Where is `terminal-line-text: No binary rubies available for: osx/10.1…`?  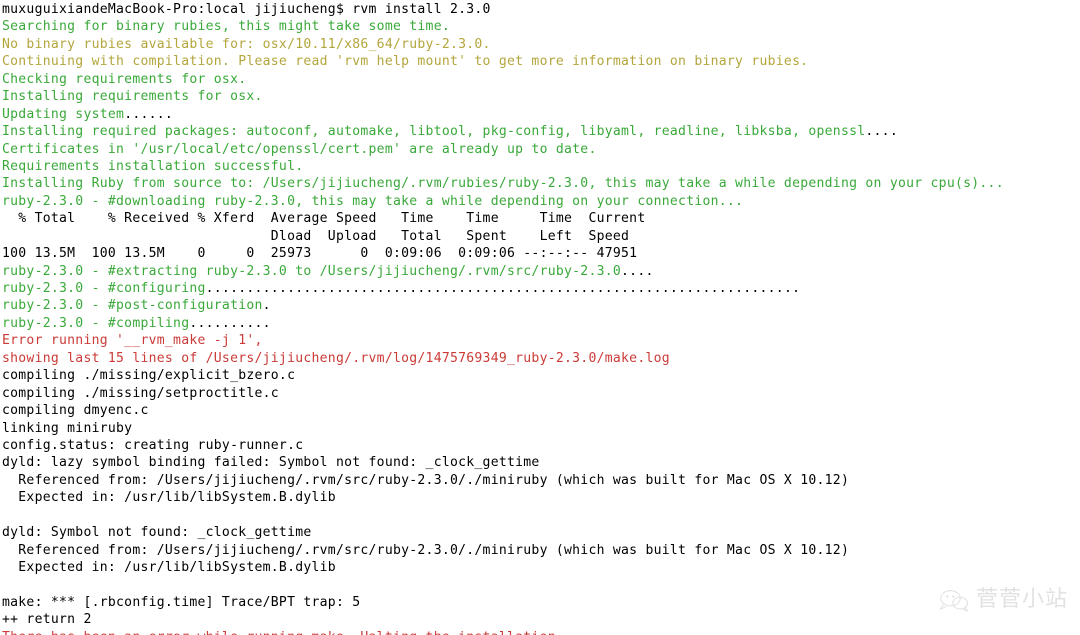
terminal-line-text: No binary rubies available for: osx/10.1… is located at coordinates (246, 44).